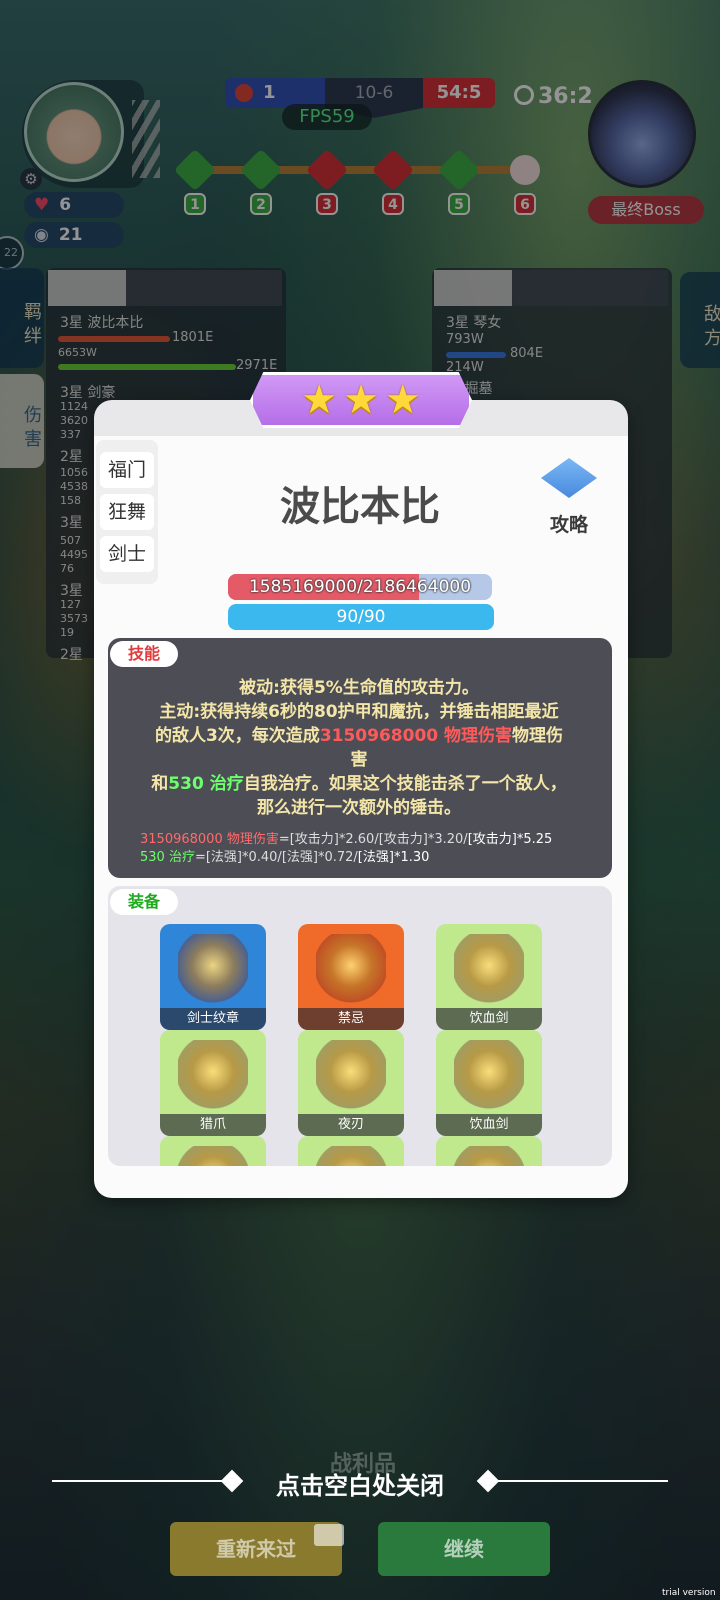  Describe the element at coordinates (359, 808) in the screenshot. I see `skill-line: 那么进行一次额外的锤击。` at that location.